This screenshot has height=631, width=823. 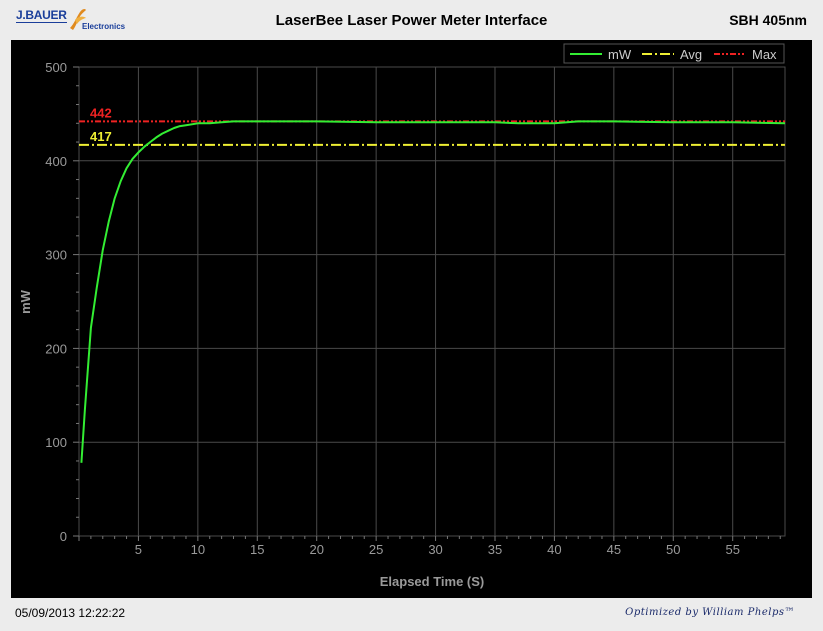 What do you see at coordinates (56, 255) in the screenshot?
I see `y-tick-label: 300` at bounding box center [56, 255].